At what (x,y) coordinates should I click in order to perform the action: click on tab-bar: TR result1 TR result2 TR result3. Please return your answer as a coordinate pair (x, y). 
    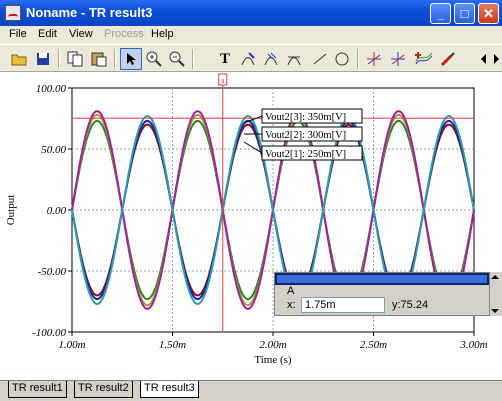
    Looking at the image, I should click on (251, 390).